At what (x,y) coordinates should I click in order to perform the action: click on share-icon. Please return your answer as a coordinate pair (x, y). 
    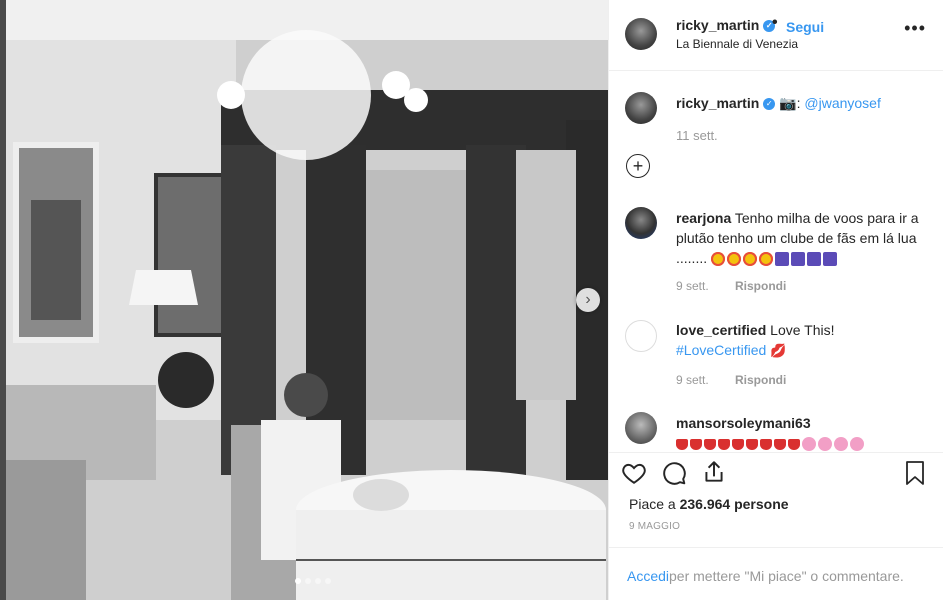
    Looking at the image, I should click on (714, 472).